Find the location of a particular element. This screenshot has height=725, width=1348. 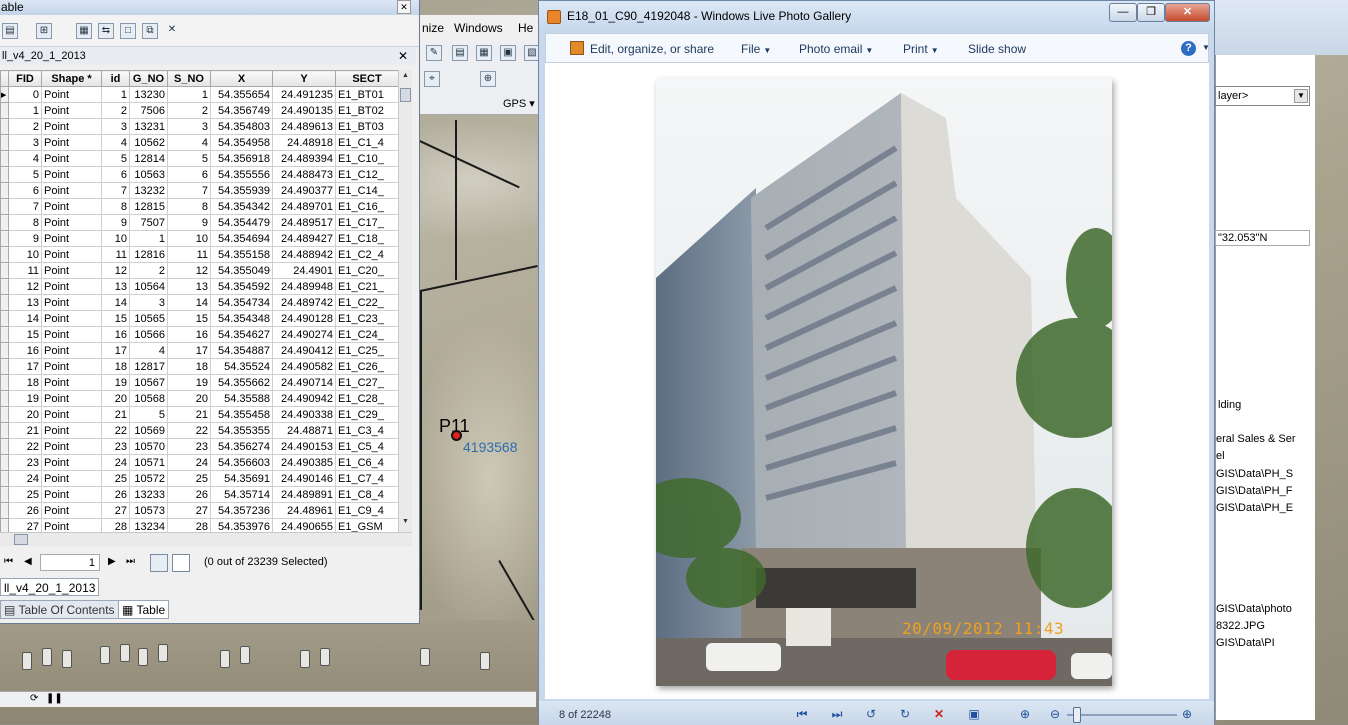

file-menu: File ▼ is located at coordinates (756, 49).